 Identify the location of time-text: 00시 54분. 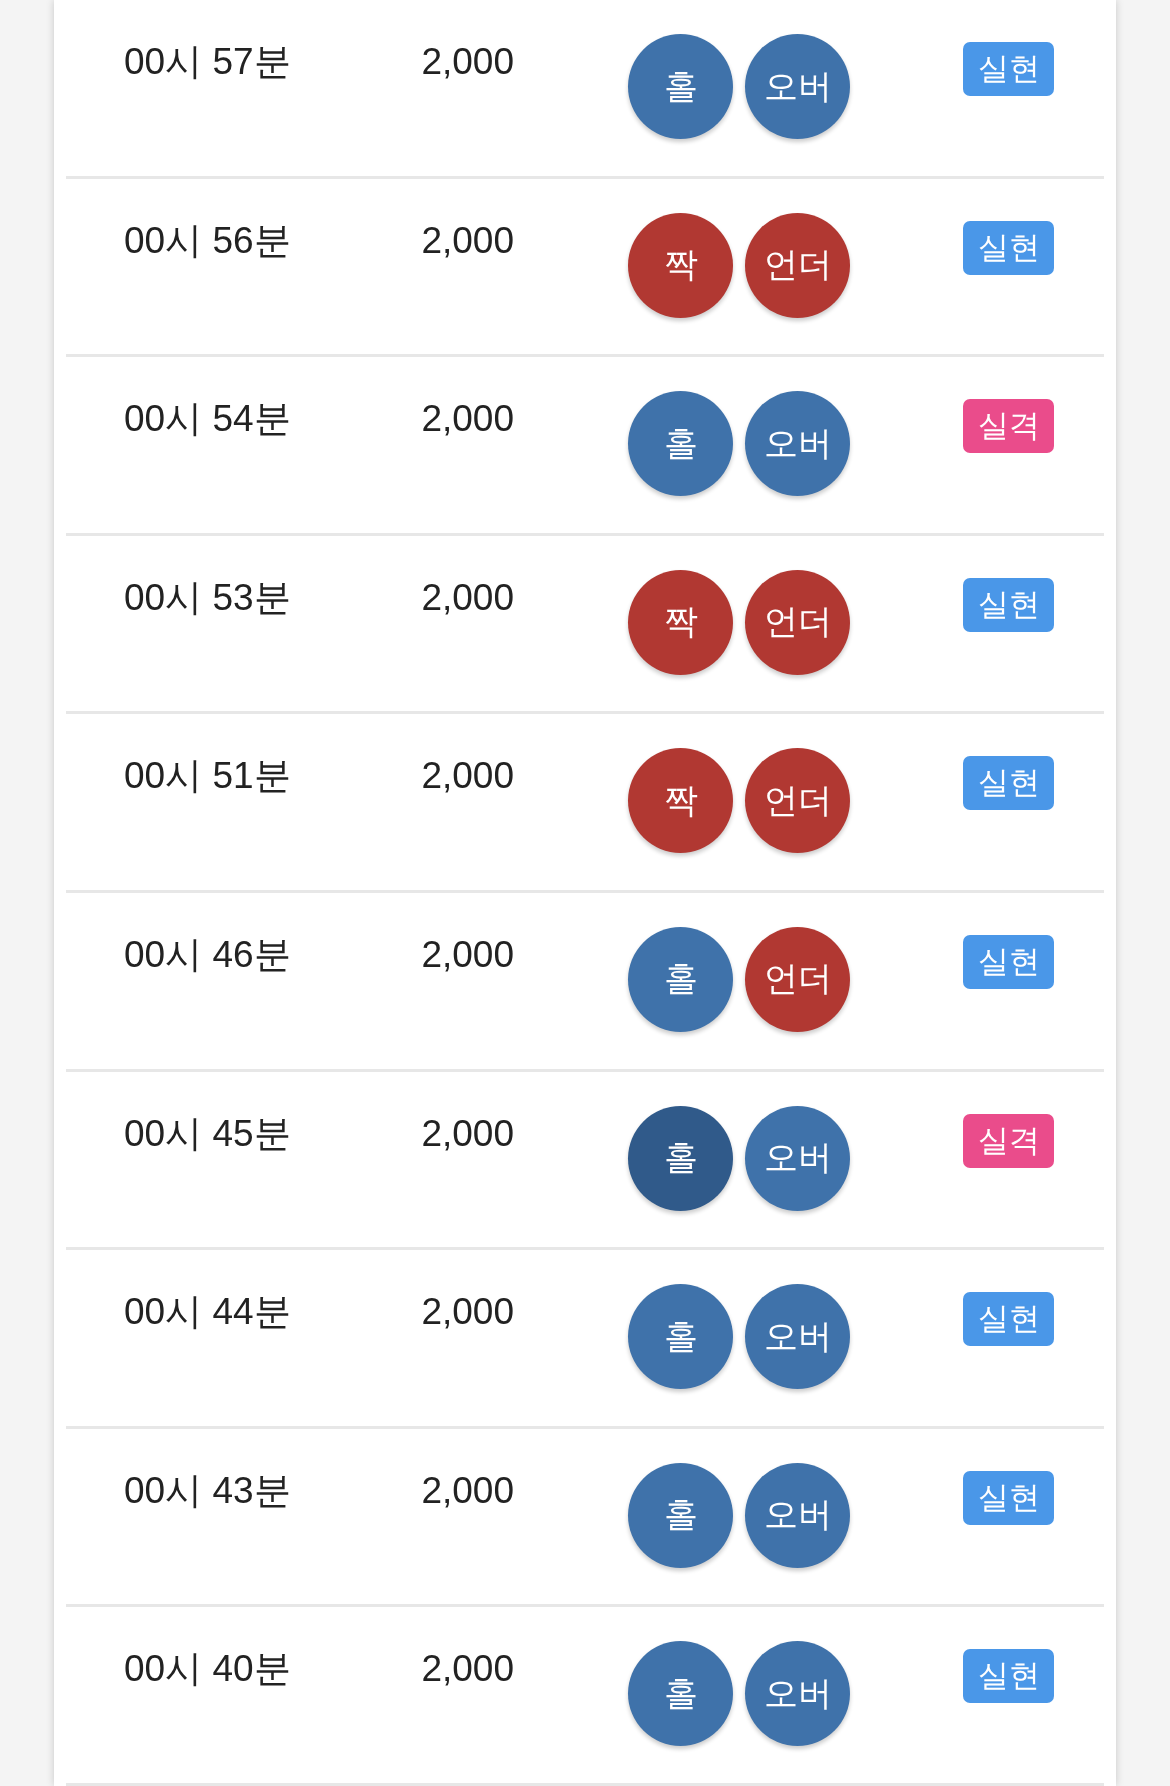
(208, 419).